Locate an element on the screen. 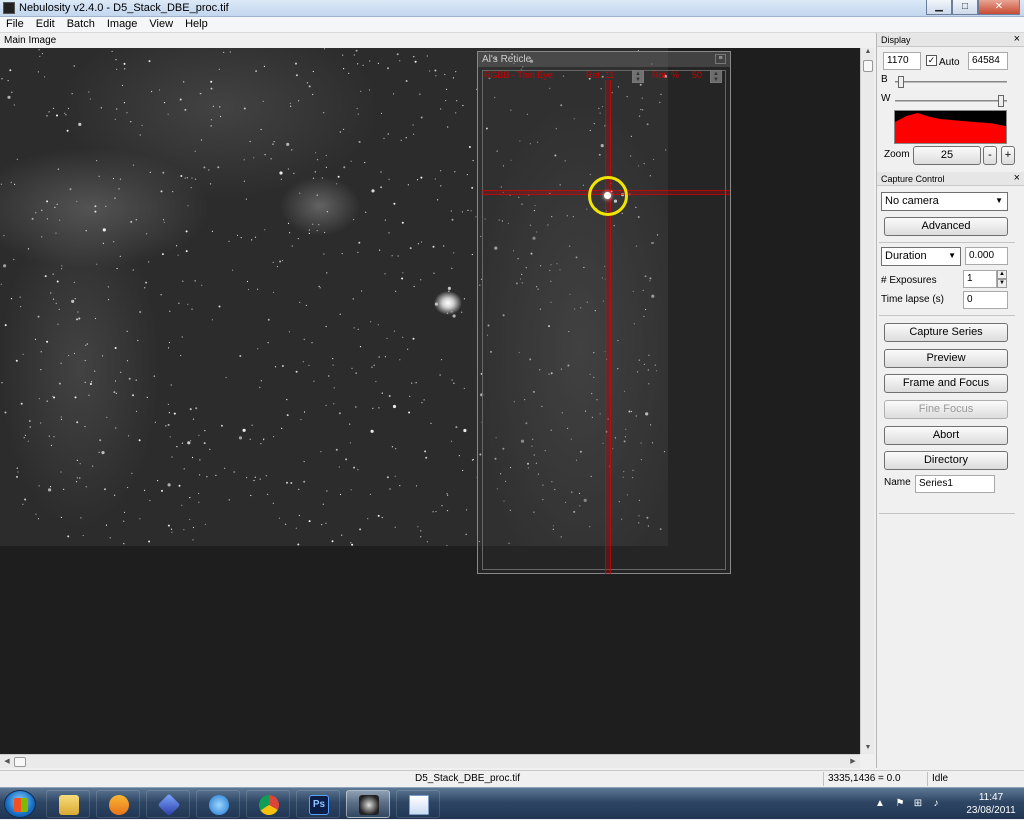 This screenshot has height=820, width=1024. zoom-out-button: - is located at coordinates (990, 155).